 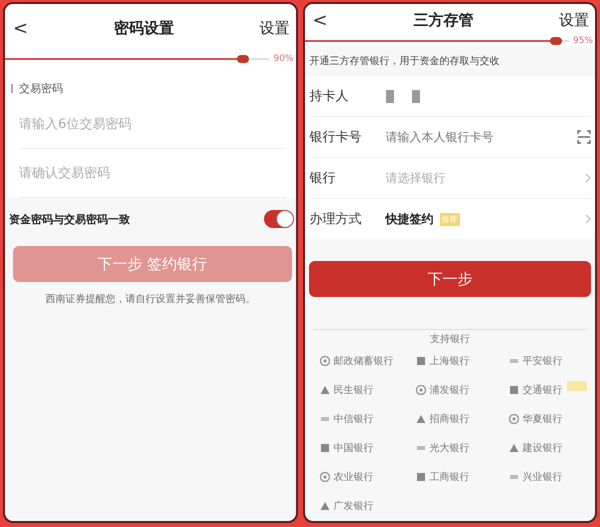 I want to click on bank-name: 邮政储蓄银行, so click(x=364, y=361).